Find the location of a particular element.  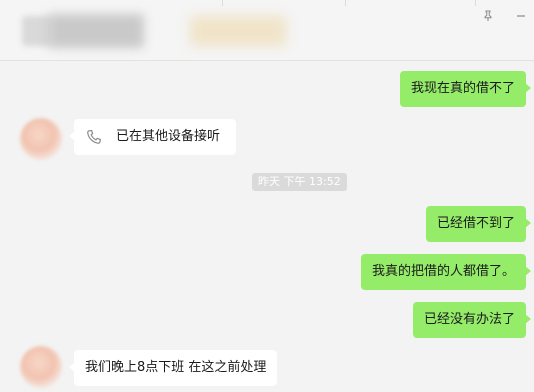

message-text: 我真的把借的人都借了。 is located at coordinates (443, 271).